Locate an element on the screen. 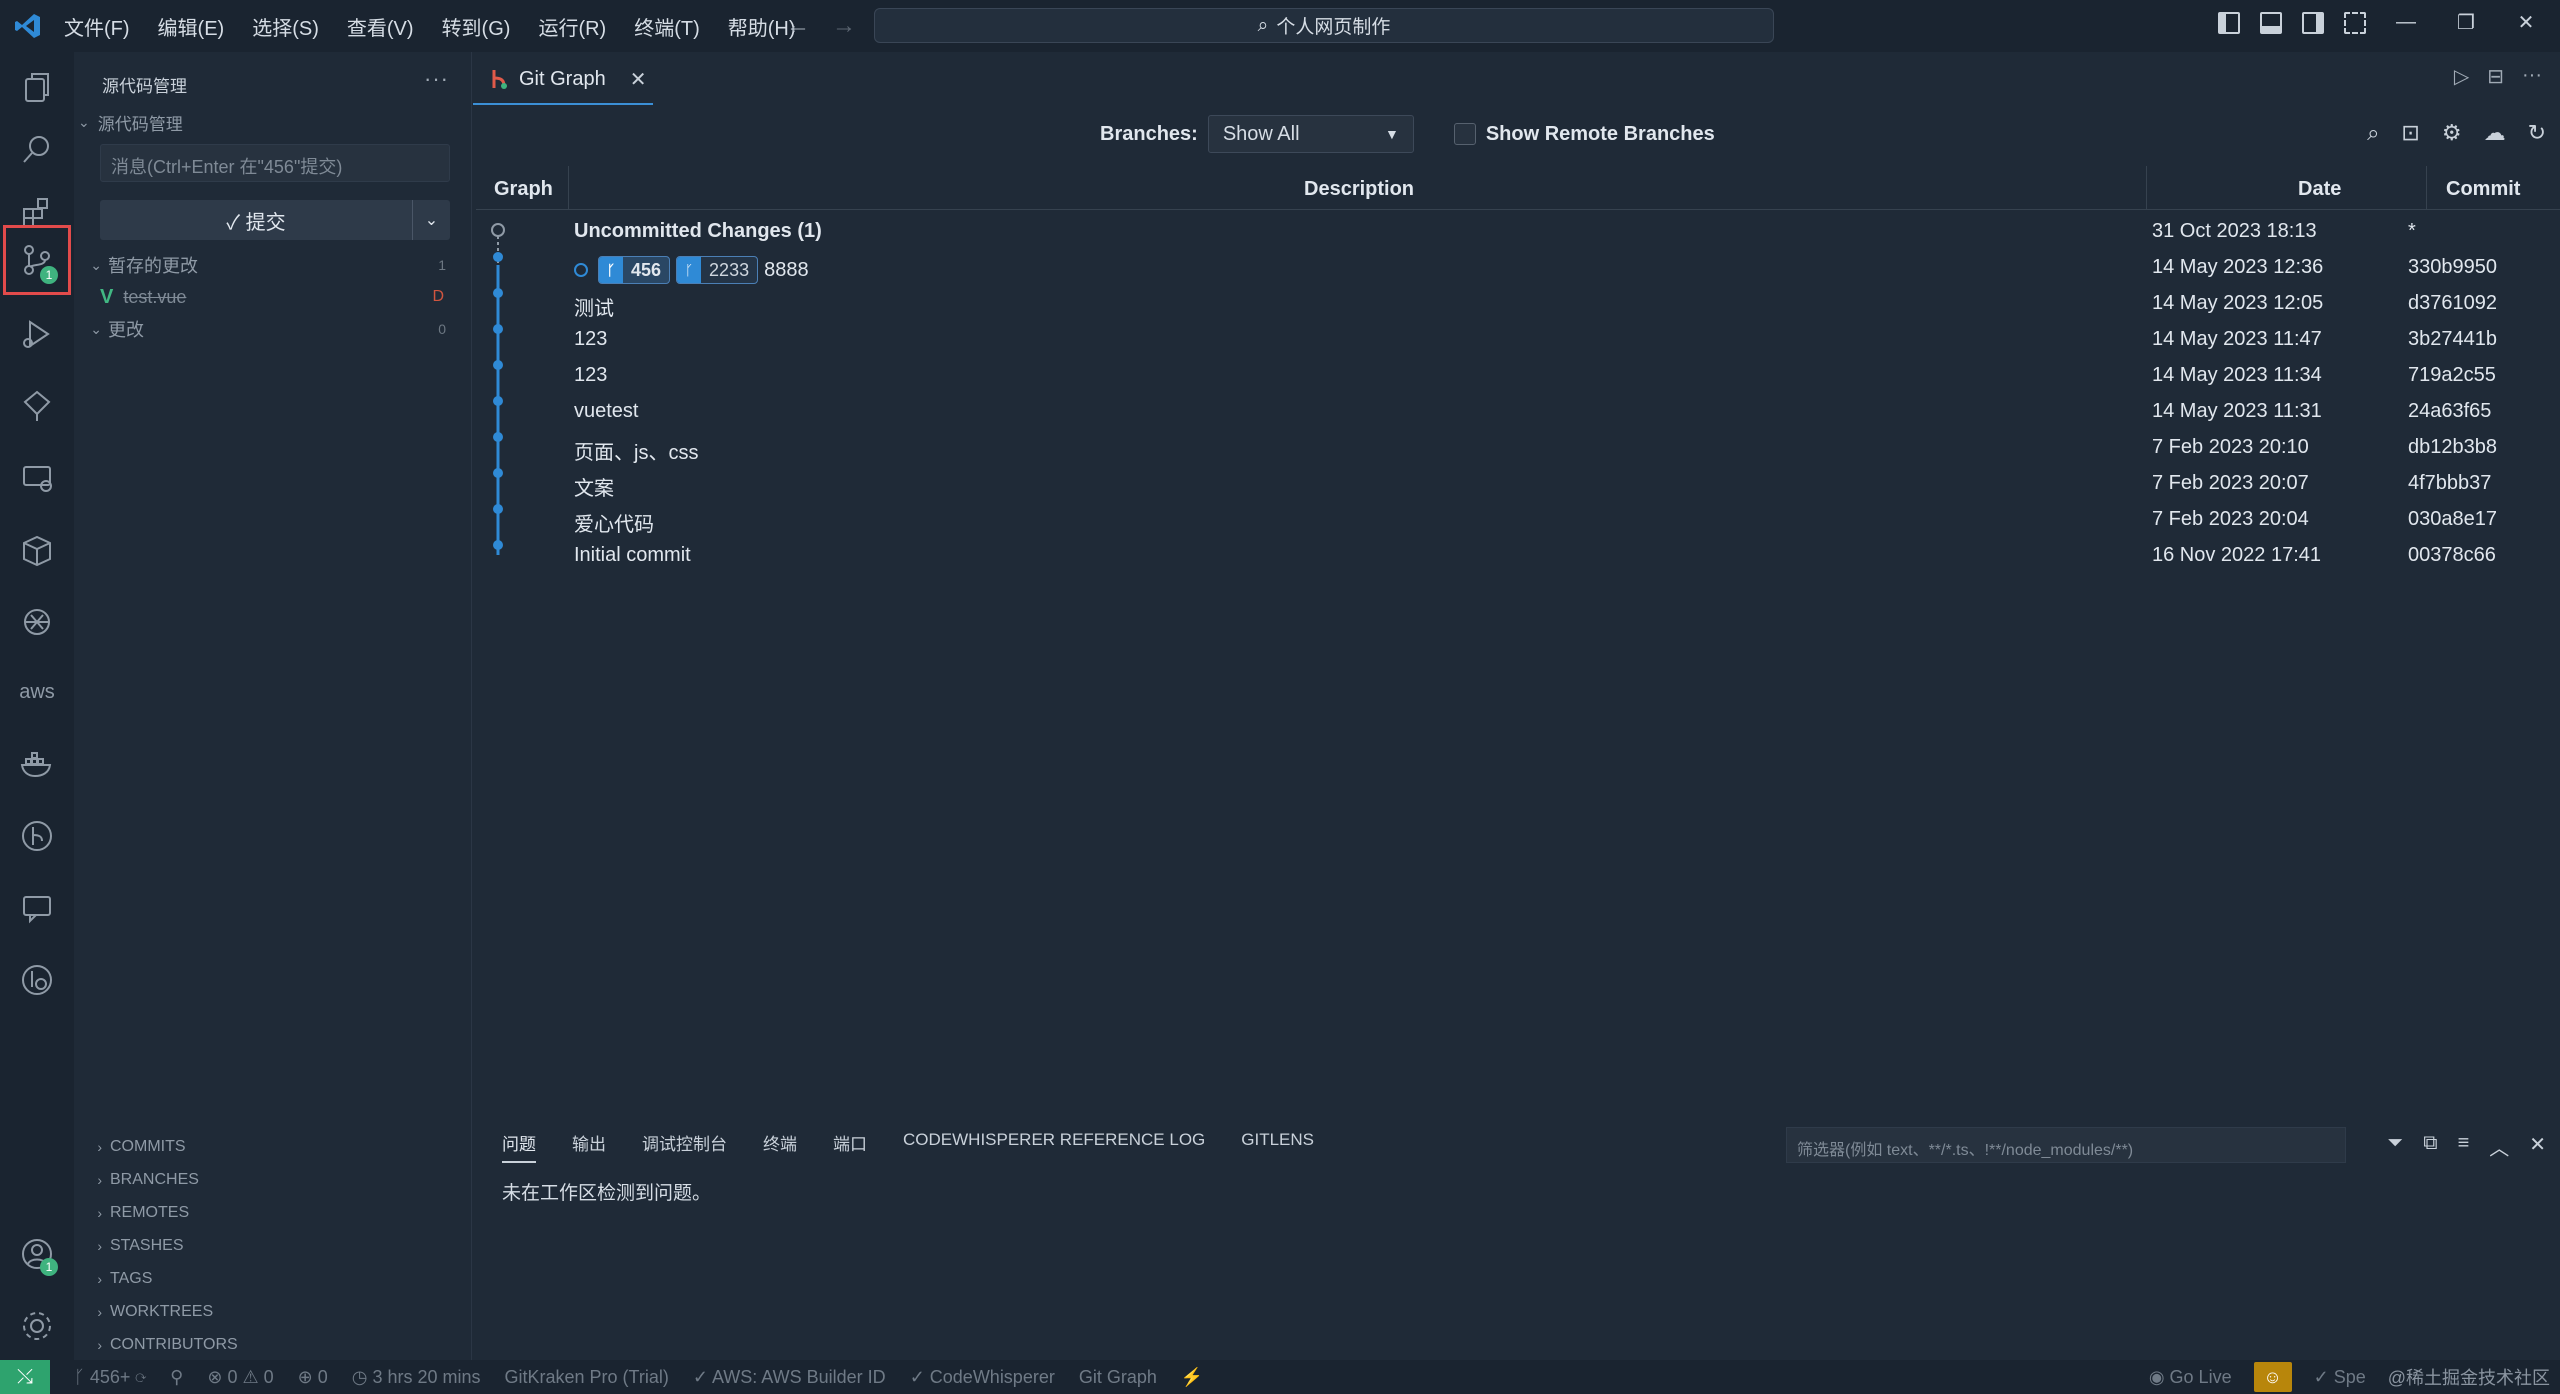  status-plug-icon: ⚡ is located at coordinates (1192, 1377).